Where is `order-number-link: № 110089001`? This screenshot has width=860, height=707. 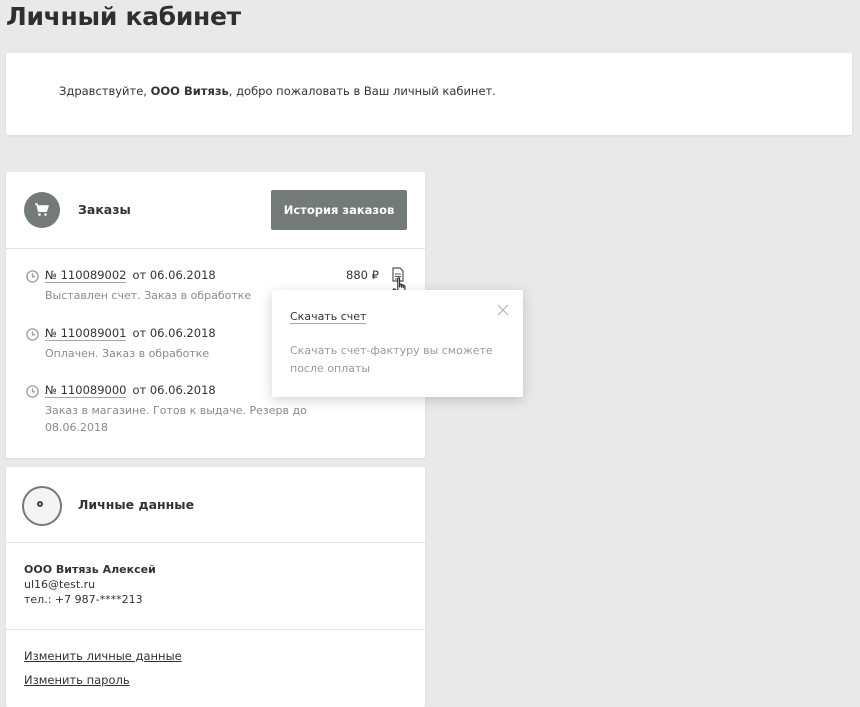
order-number-link: № 110089001 is located at coordinates (86, 333).